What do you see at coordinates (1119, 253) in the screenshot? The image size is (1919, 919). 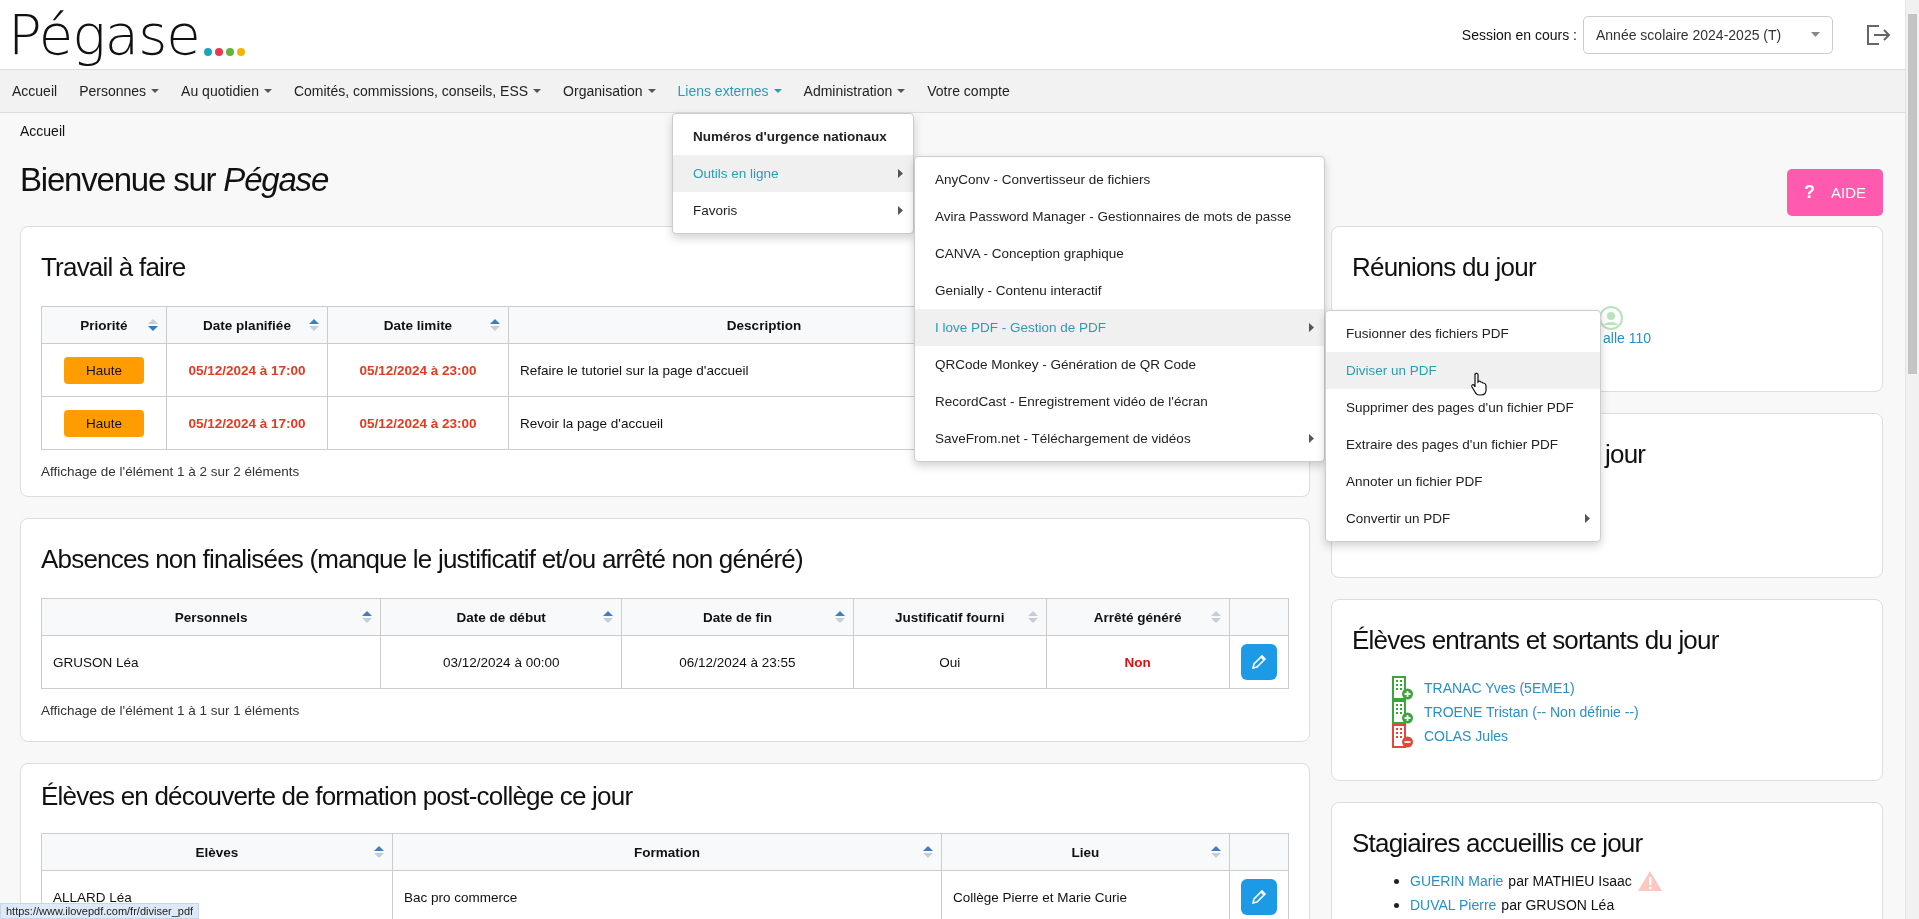 I see `menu-item: CANVA - Conception graphique` at bounding box center [1119, 253].